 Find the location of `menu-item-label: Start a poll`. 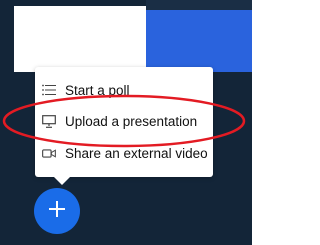

menu-item-label: Start a poll is located at coordinates (97, 90).